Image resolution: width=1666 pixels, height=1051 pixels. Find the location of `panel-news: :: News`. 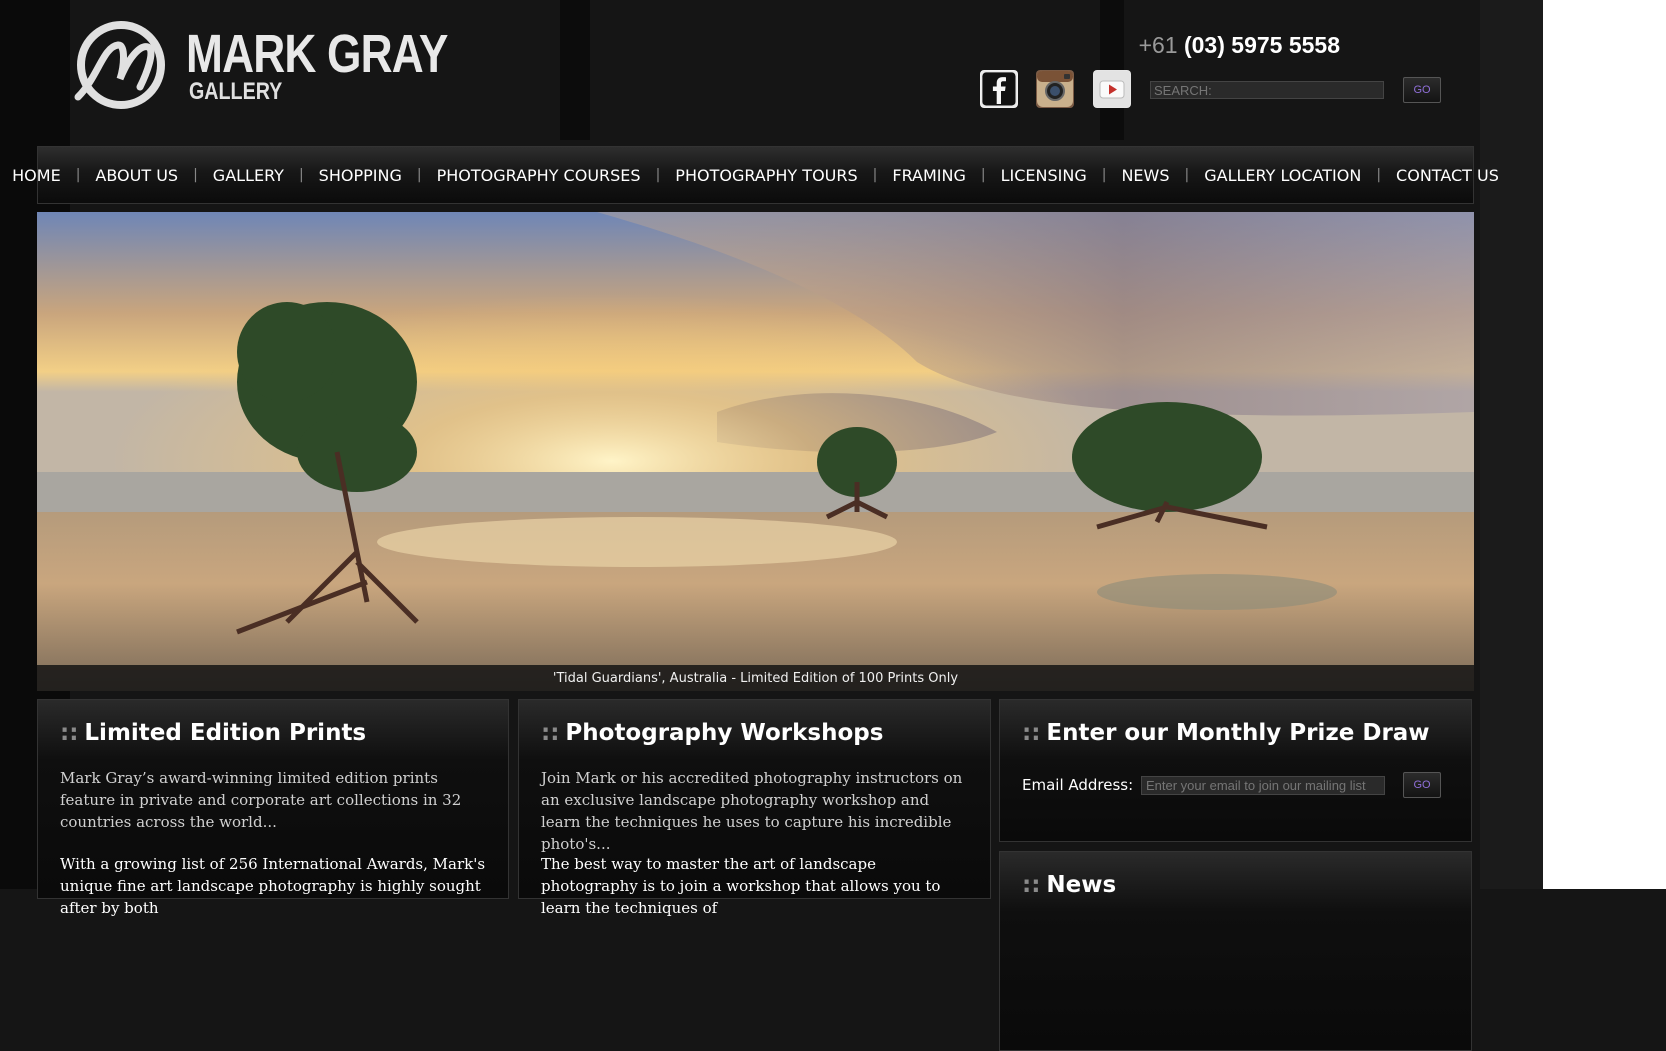

panel-news: :: News is located at coordinates (1235, 951).